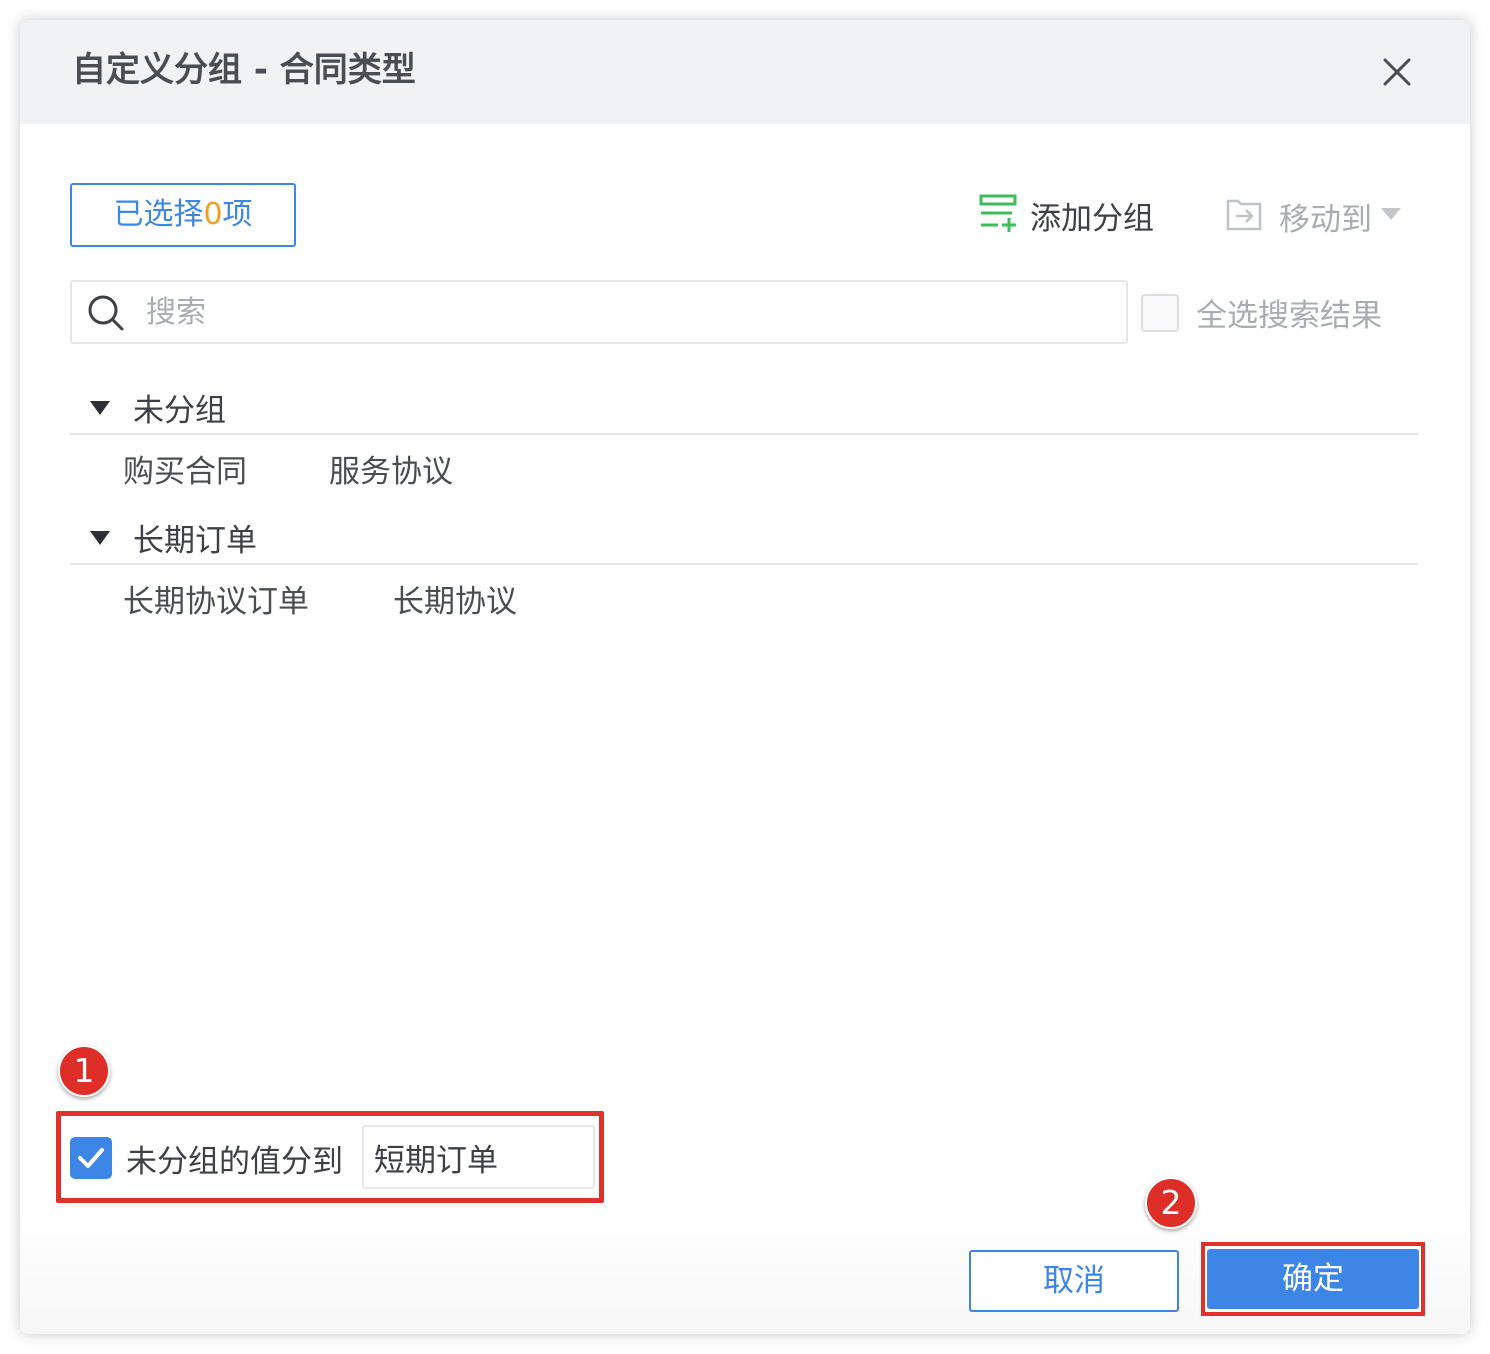 The height and width of the screenshot is (1354, 1490). What do you see at coordinates (158, 214) in the screenshot?
I see `selected-prefix: 已选择` at bounding box center [158, 214].